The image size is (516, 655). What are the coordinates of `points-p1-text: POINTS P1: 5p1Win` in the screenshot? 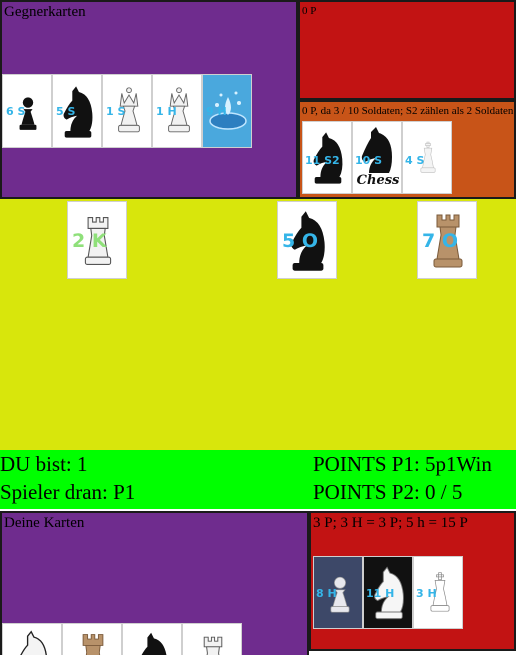 It's located at (402, 464).